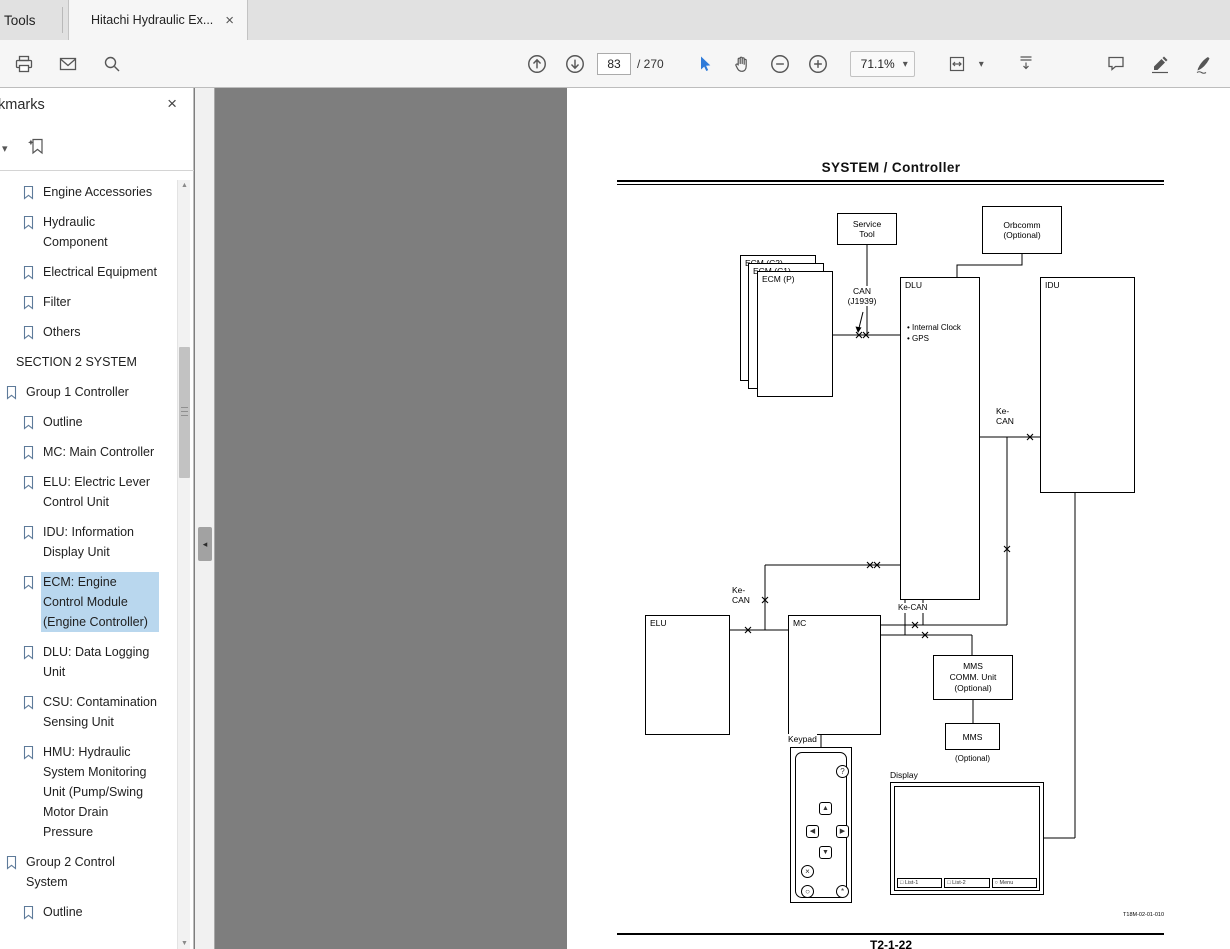 The image size is (1230, 949). I want to click on zoom-in-button, so click(818, 64).